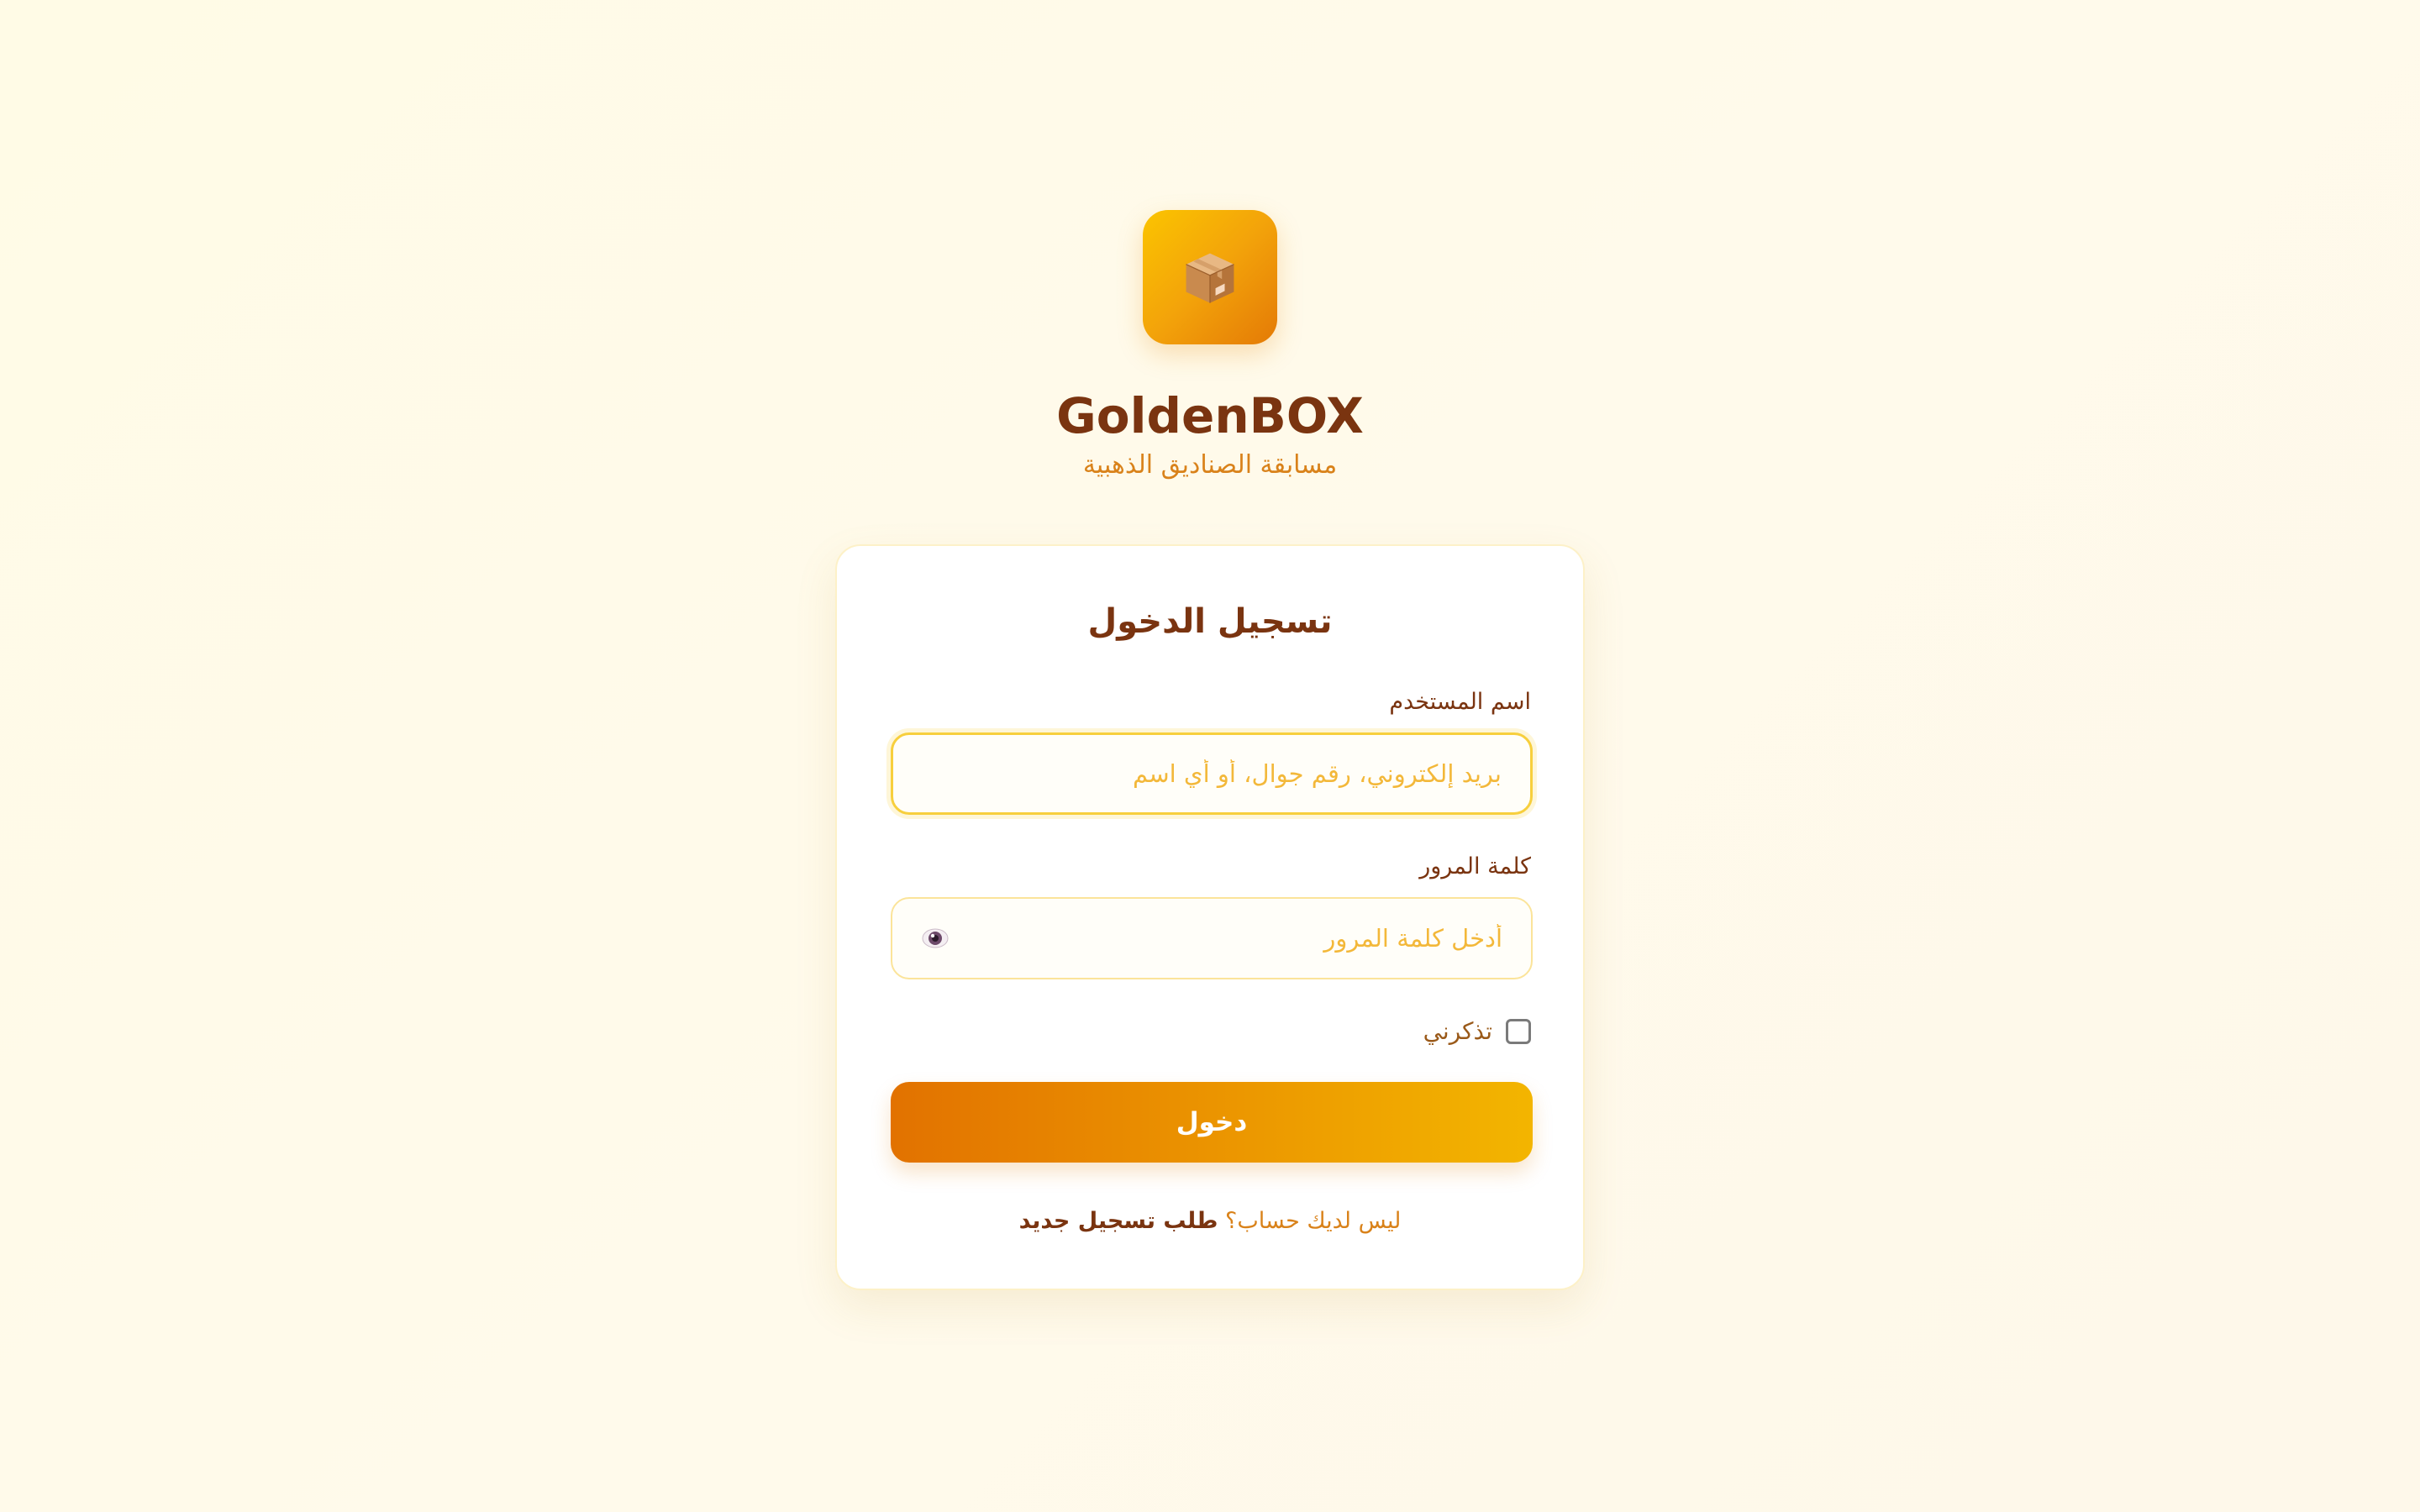  Describe the element at coordinates (935, 938) in the screenshot. I see `eye-icon` at that location.